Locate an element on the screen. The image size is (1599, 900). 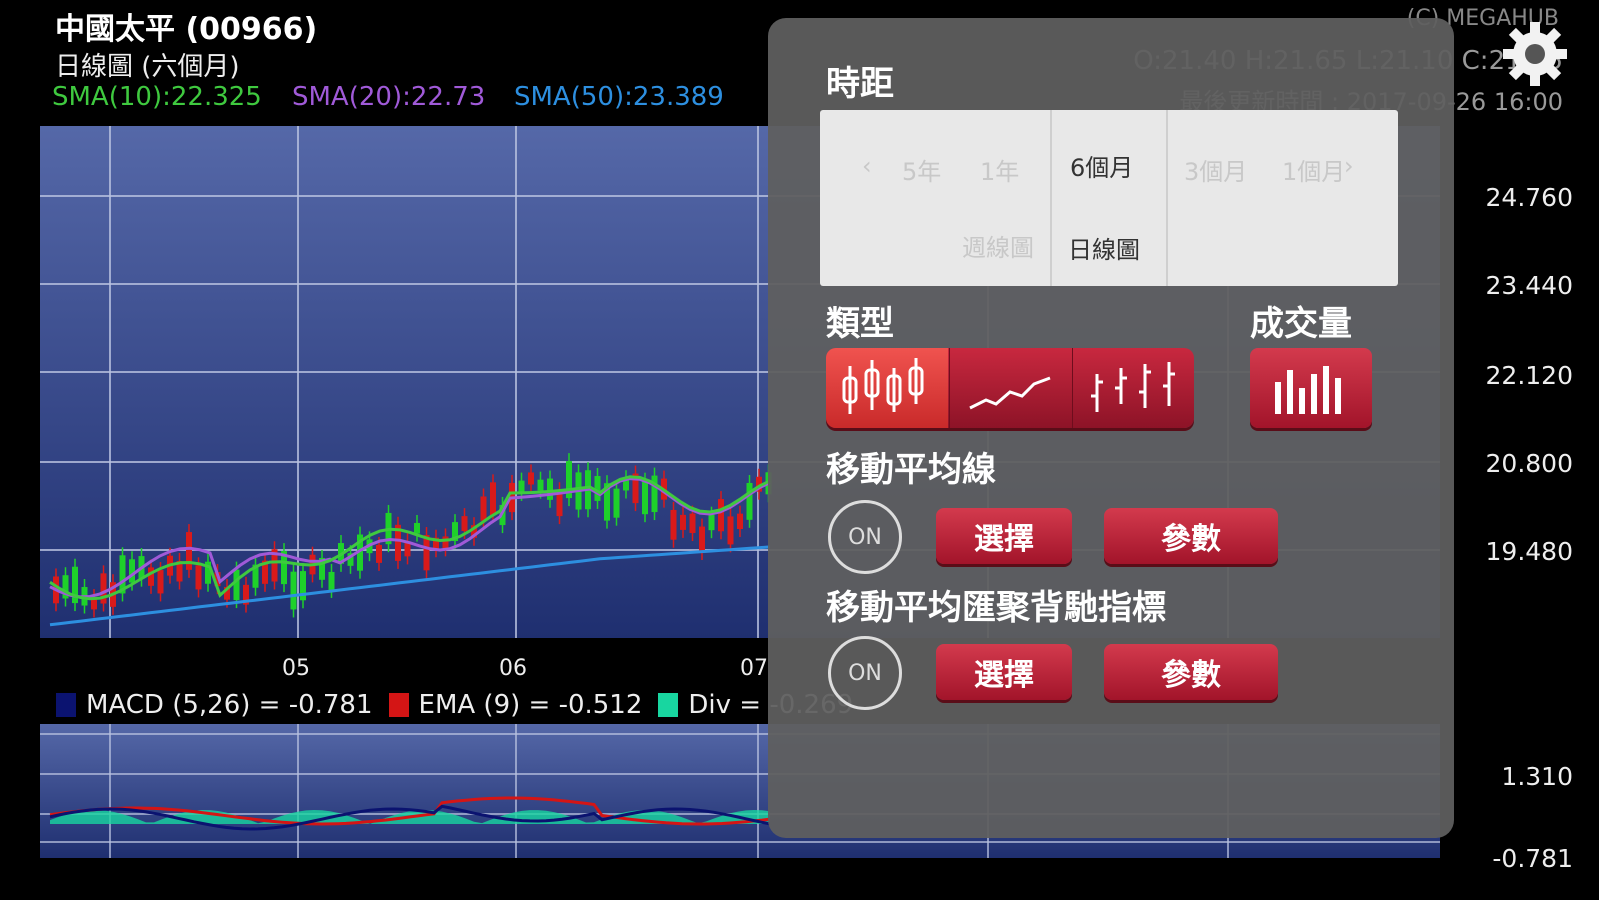
stock-title: 中國太平 (00966) is located at coordinates (186, 29).